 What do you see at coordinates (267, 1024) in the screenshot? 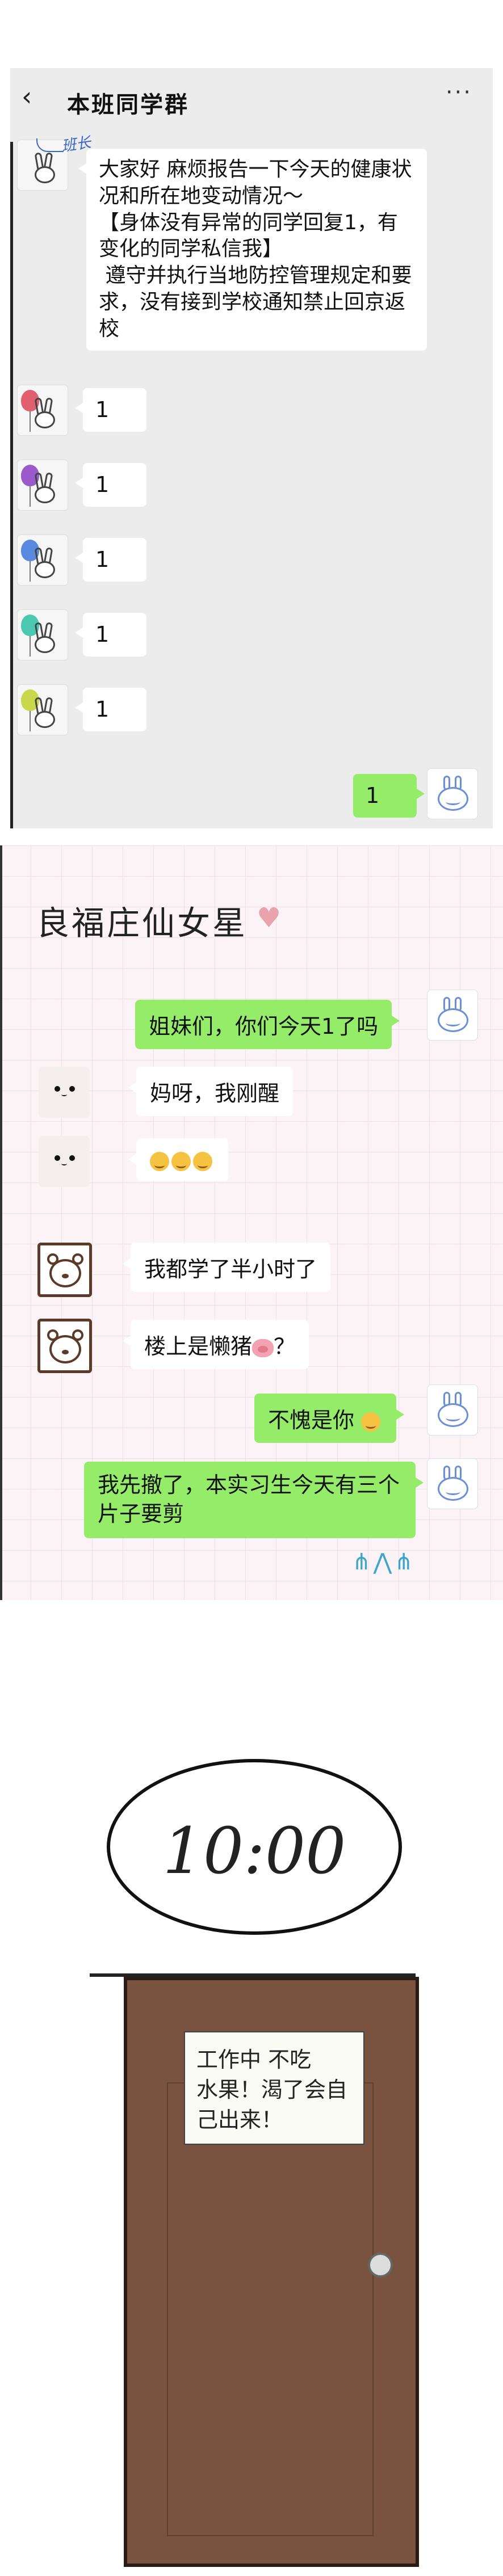
I see `message-bubble: 姐妹们，你们今天1了吗` at bounding box center [267, 1024].